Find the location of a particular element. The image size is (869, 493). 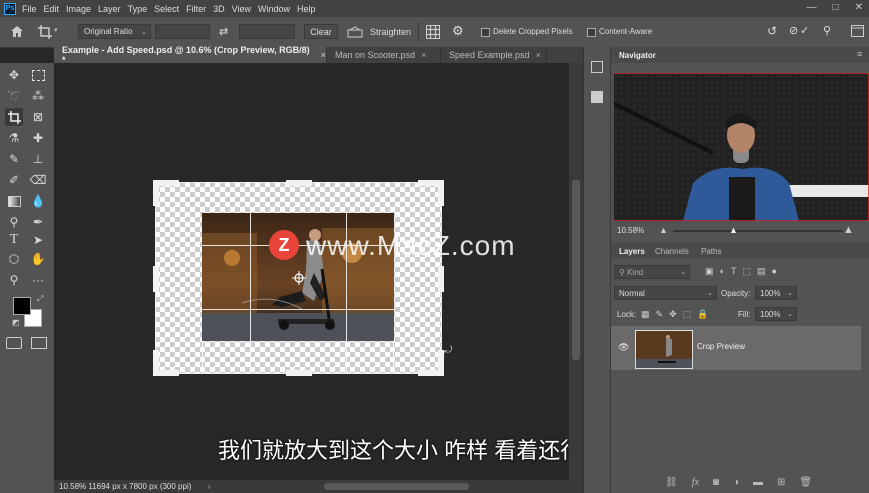

layer-kind-filter: ⚲ Kind ⌄ is located at coordinates (652, 272).